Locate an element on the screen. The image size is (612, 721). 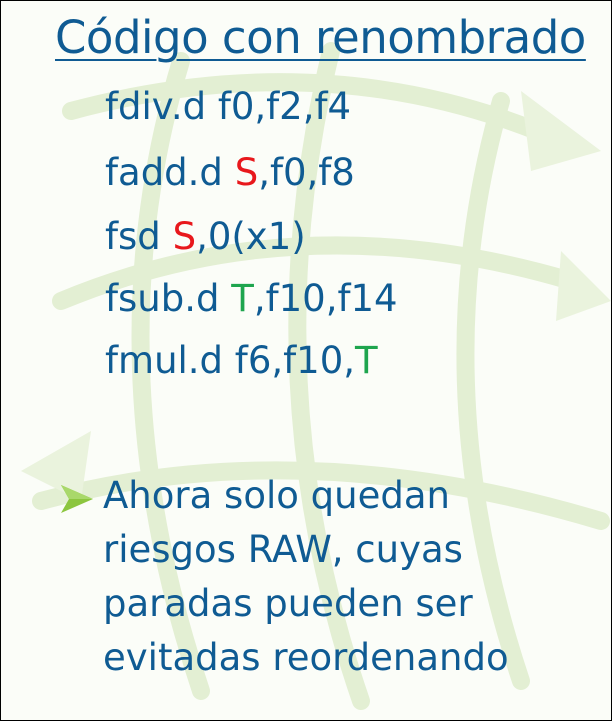
code-text: ,f10,f14 is located at coordinates (325, 298).